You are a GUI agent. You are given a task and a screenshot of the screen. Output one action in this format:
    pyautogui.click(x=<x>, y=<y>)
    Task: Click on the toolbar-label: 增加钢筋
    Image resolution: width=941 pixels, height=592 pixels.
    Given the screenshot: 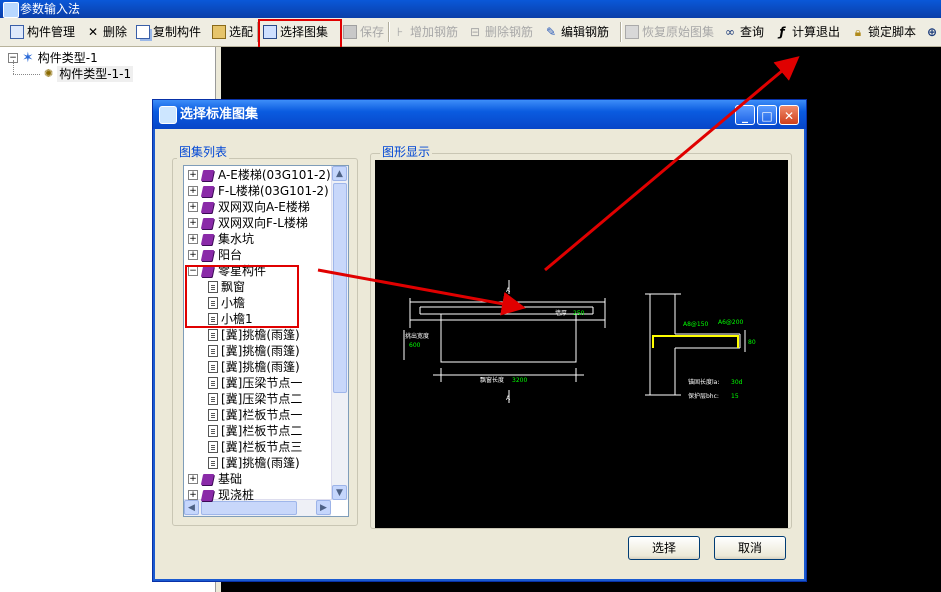 What is the action you would take?
    pyautogui.click(x=434, y=32)
    